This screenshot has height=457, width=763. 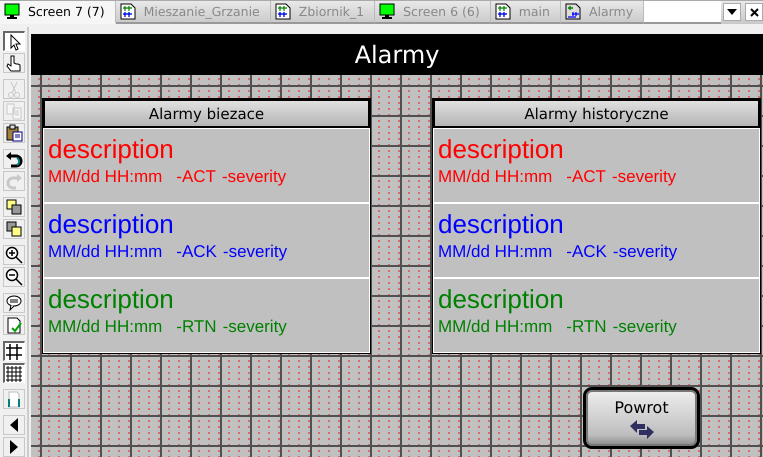 What do you see at coordinates (323, 12) in the screenshot?
I see `tab: Zbiornik_1` at bounding box center [323, 12].